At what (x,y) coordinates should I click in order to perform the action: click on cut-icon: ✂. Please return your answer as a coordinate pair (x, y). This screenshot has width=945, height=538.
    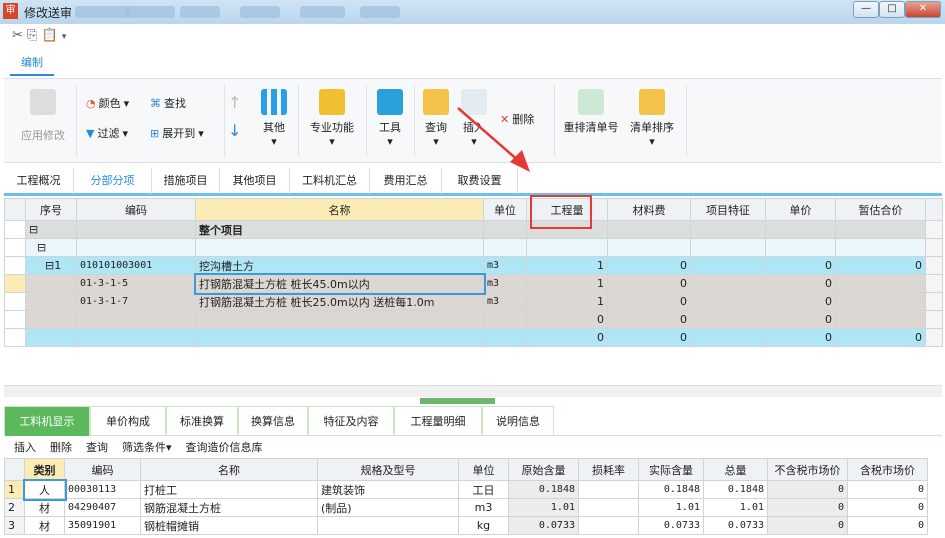
    Looking at the image, I should click on (17, 35).